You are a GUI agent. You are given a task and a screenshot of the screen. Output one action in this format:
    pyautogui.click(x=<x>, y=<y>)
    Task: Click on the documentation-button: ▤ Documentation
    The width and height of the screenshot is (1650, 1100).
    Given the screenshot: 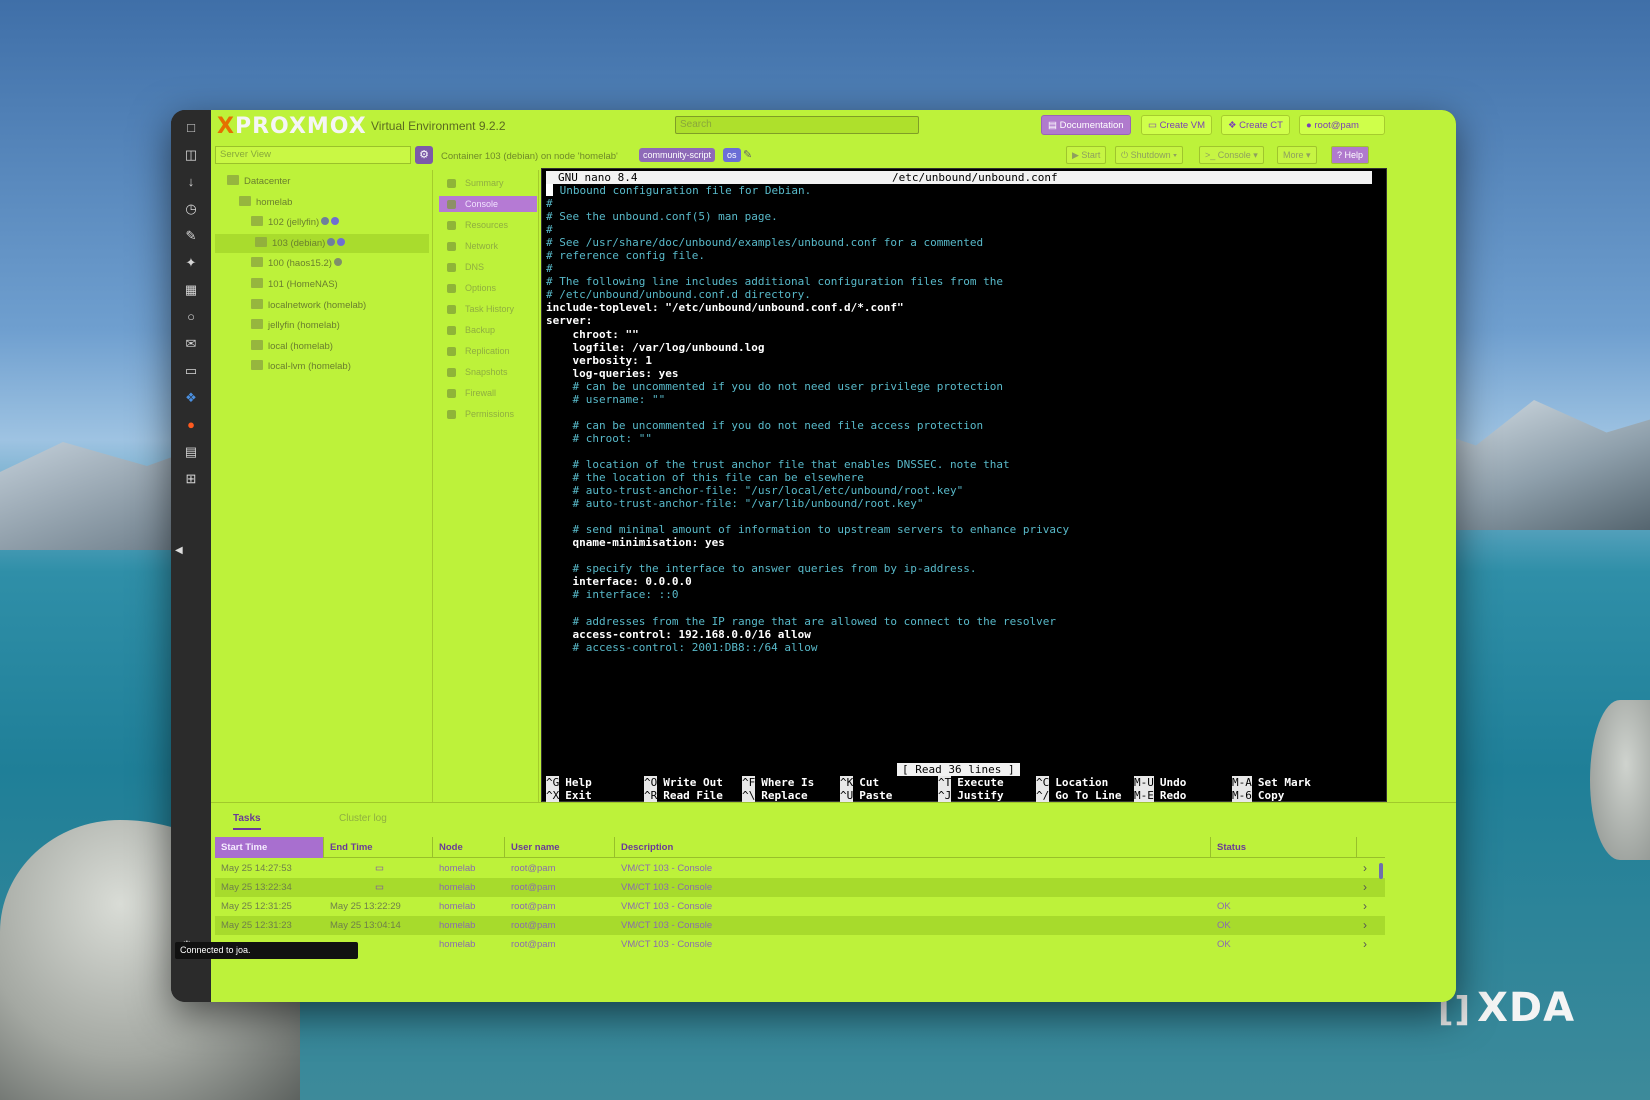 What is the action you would take?
    pyautogui.click(x=1086, y=125)
    